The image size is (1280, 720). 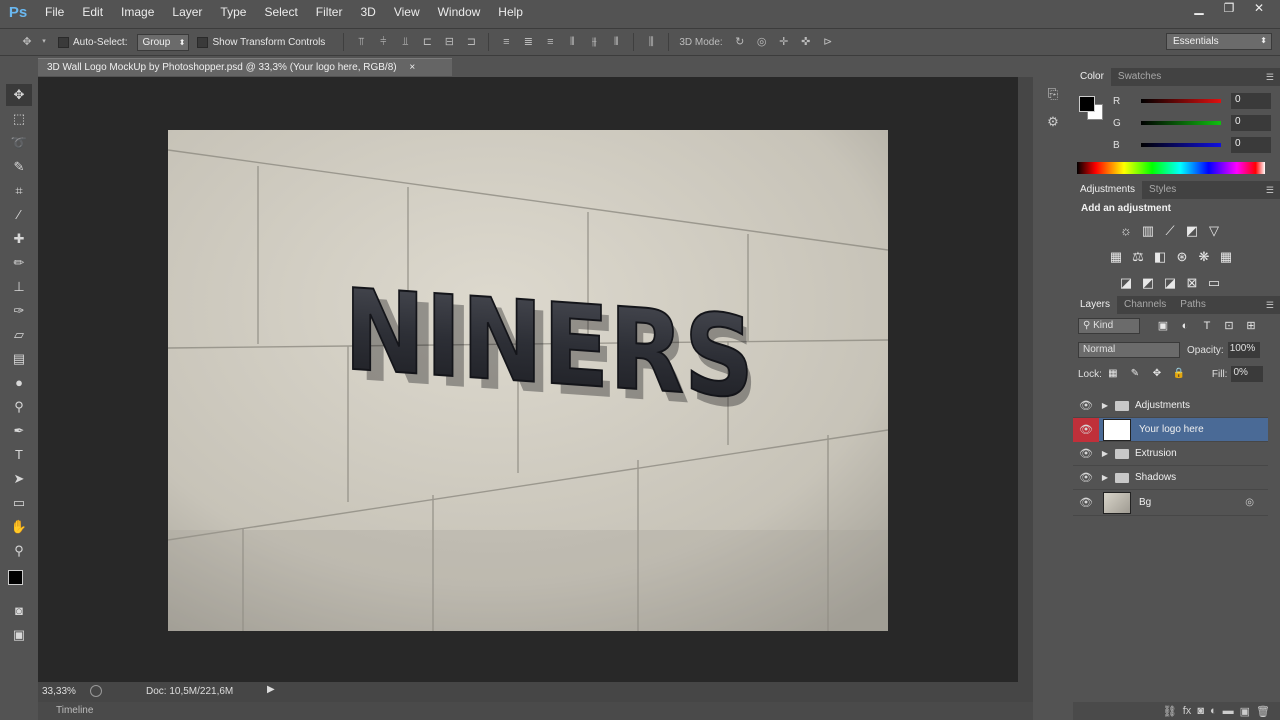 What do you see at coordinates (1139, 77) in the screenshot?
I see `tab-swatches: Swatches` at bounding box center [1139, 77].